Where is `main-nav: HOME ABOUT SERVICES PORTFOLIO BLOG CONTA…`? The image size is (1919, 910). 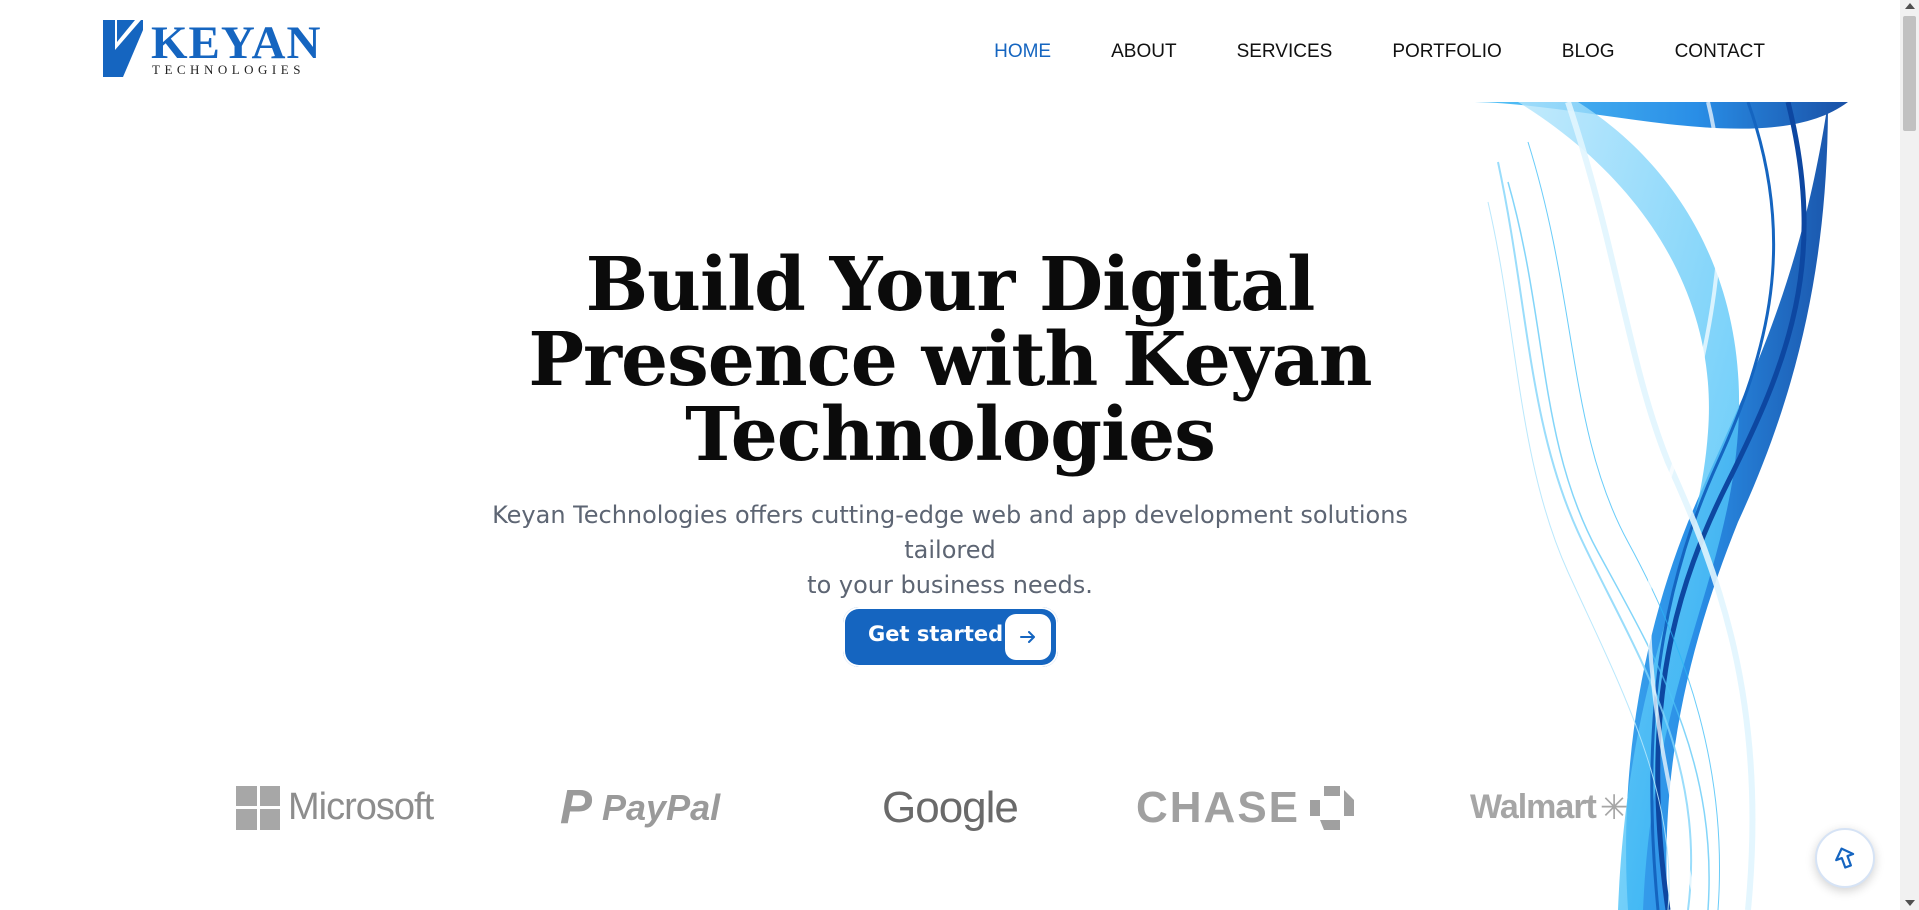 main-nav: HOME ABOUT SERVICES PORTFOLIO BLOG CONTA… is located at coordinates (1349, 52).